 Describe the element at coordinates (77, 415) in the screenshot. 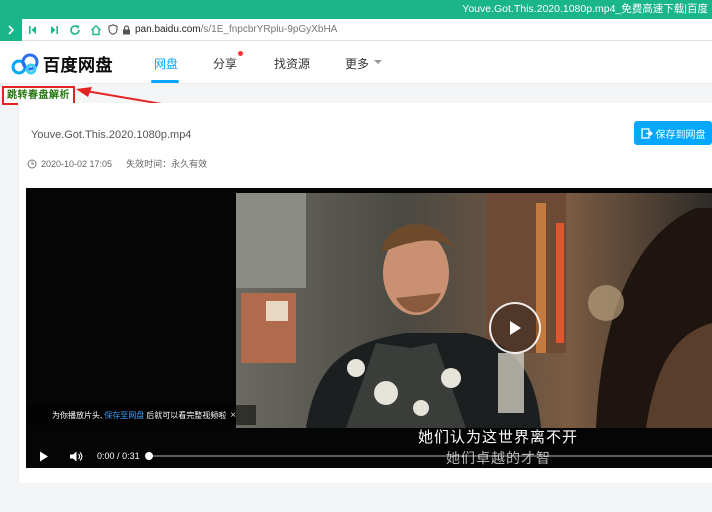

I see `hint-prefix: 为你播放片头,` at that location.